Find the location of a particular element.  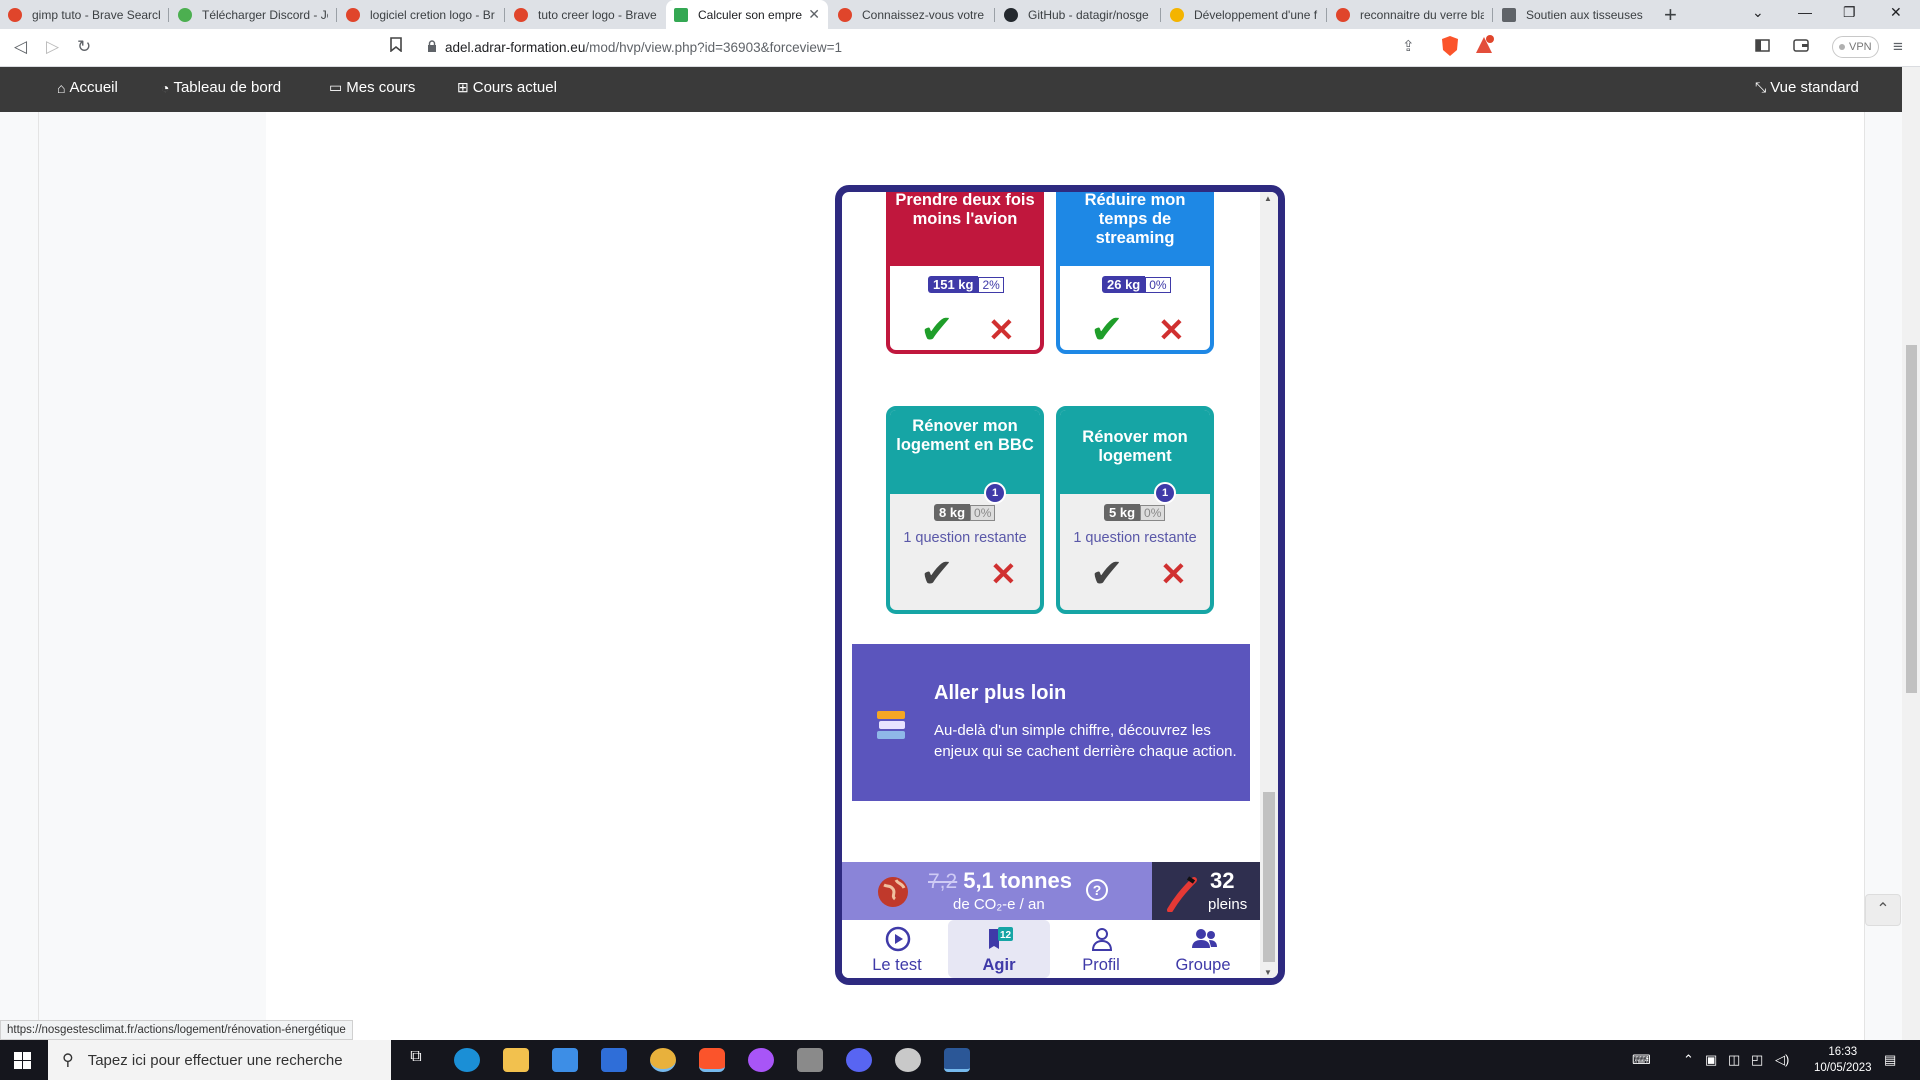

sidebar-icon is located at coordinates (1762, 47).